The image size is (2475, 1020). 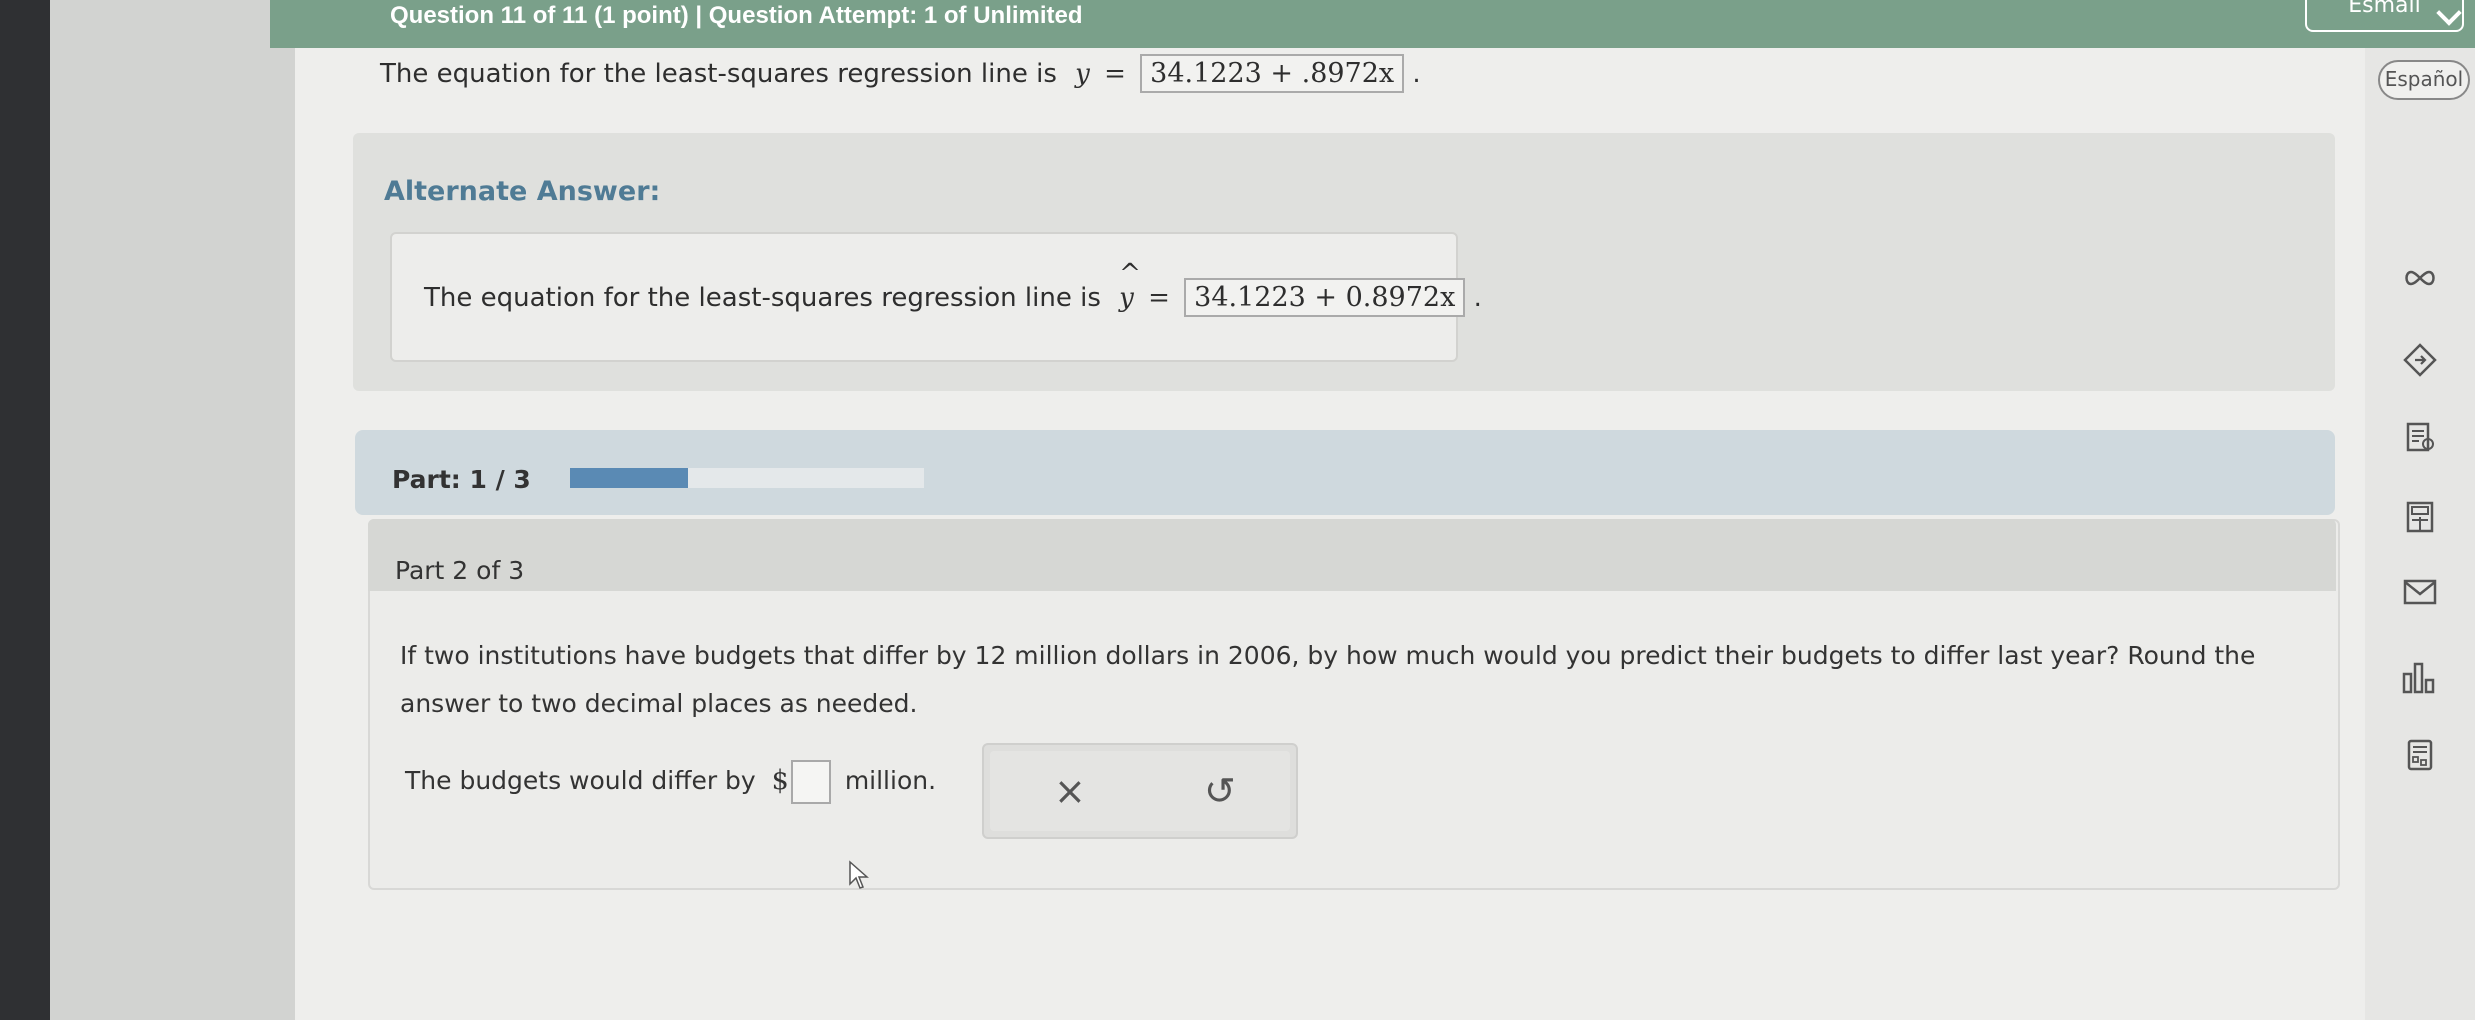 What do you see at coordinates (747, 478) in the screenshot?
I see `part-progress-bar` at bounding box center [747, 478].